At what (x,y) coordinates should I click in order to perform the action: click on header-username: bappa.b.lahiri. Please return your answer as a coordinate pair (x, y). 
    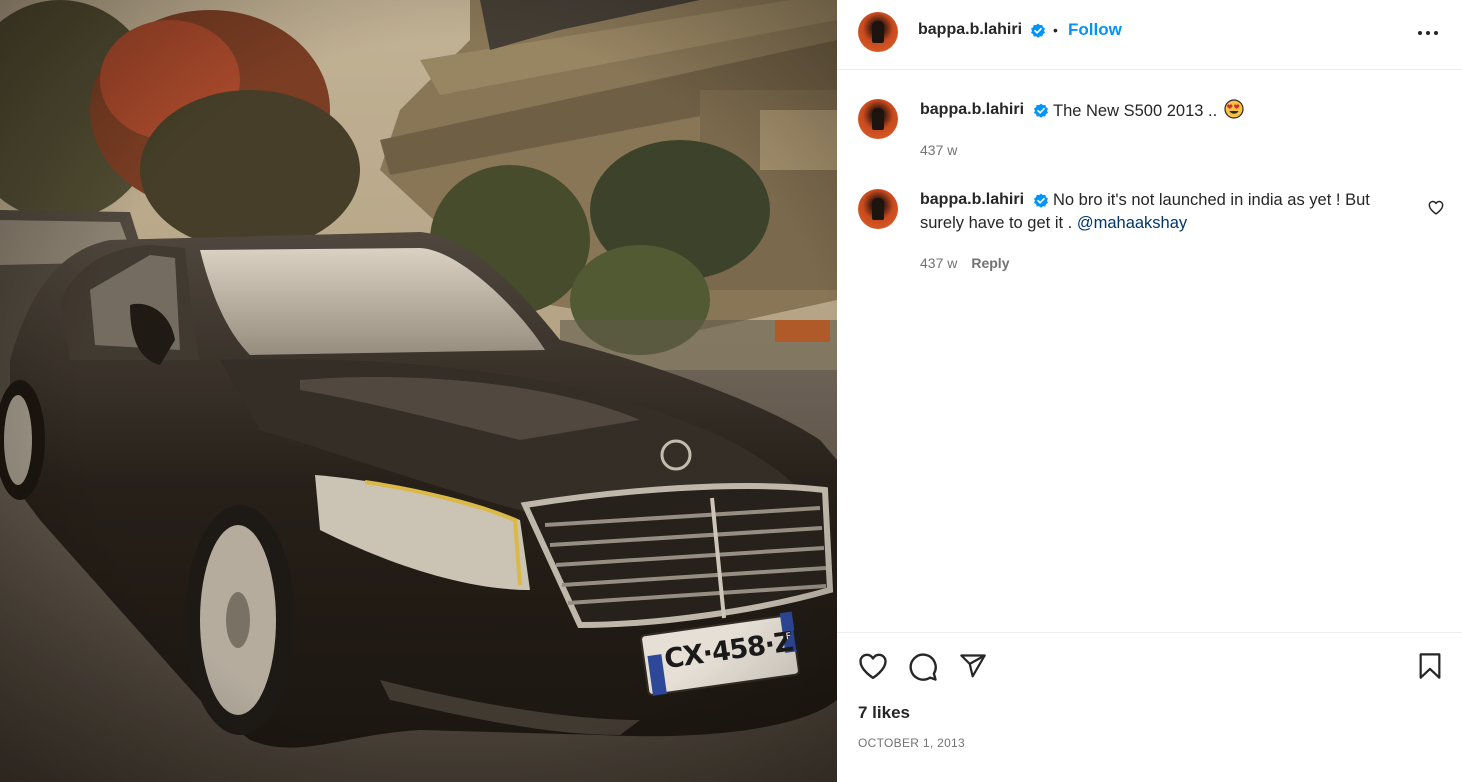
    Looking at the image, I should click on (970, 30).